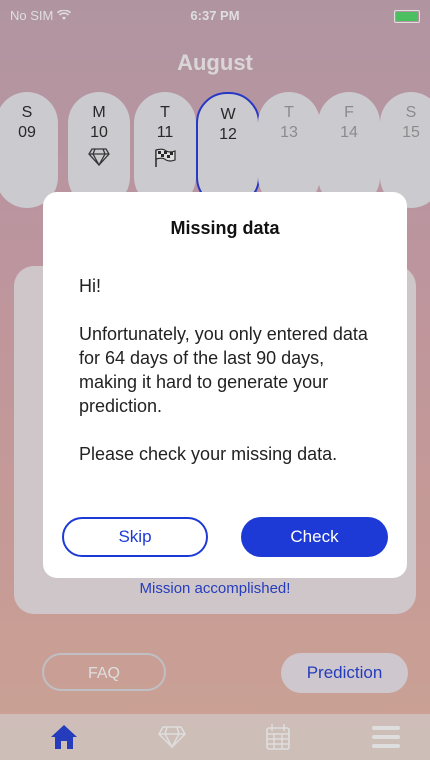 This screenshot has width=430, height=760. I want to click on dialog-prompt: Please check your missing data., so click(208, 454).